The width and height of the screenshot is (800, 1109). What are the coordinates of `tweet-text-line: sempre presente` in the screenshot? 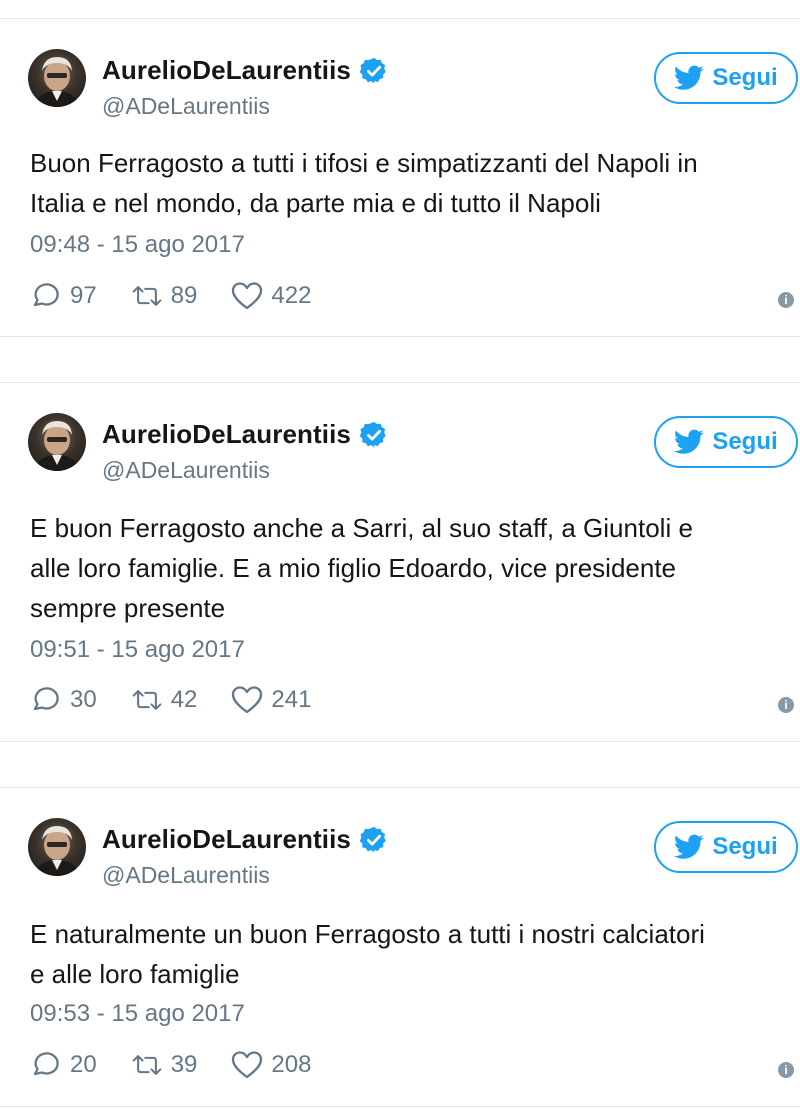 It's located at (128, 608).